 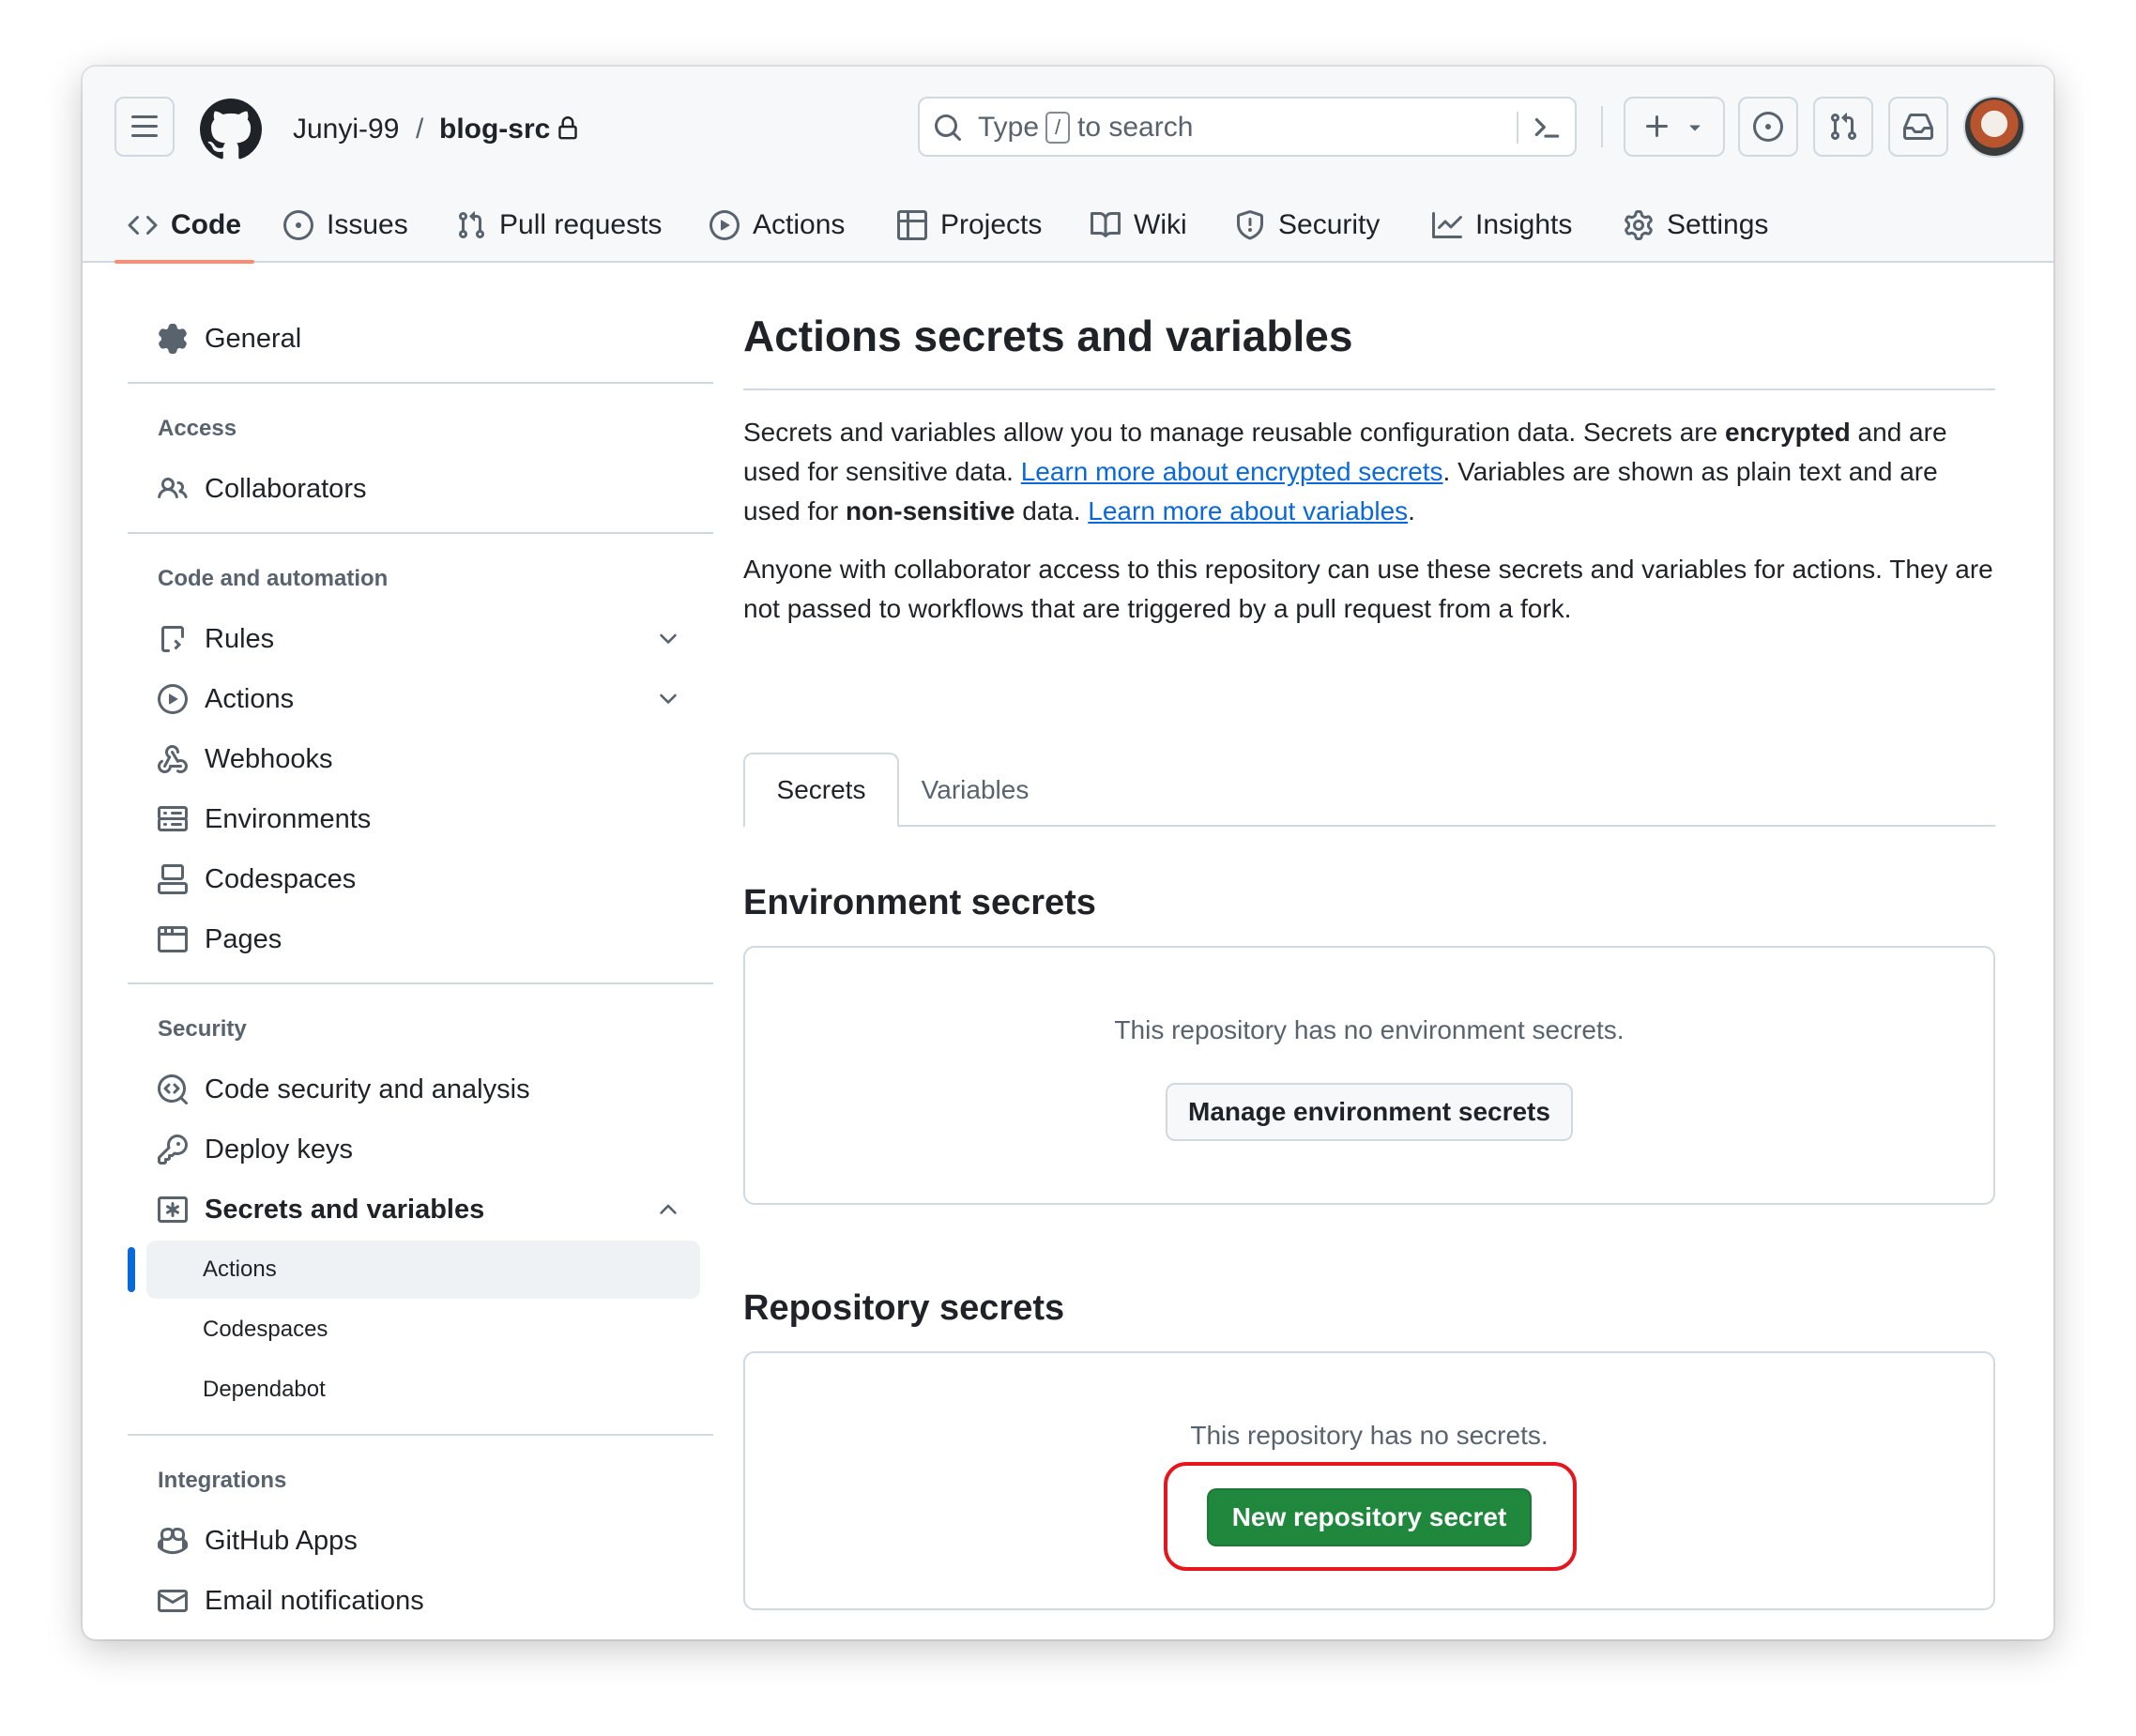 I want to click on menu-button, so click(x=145, y=127).